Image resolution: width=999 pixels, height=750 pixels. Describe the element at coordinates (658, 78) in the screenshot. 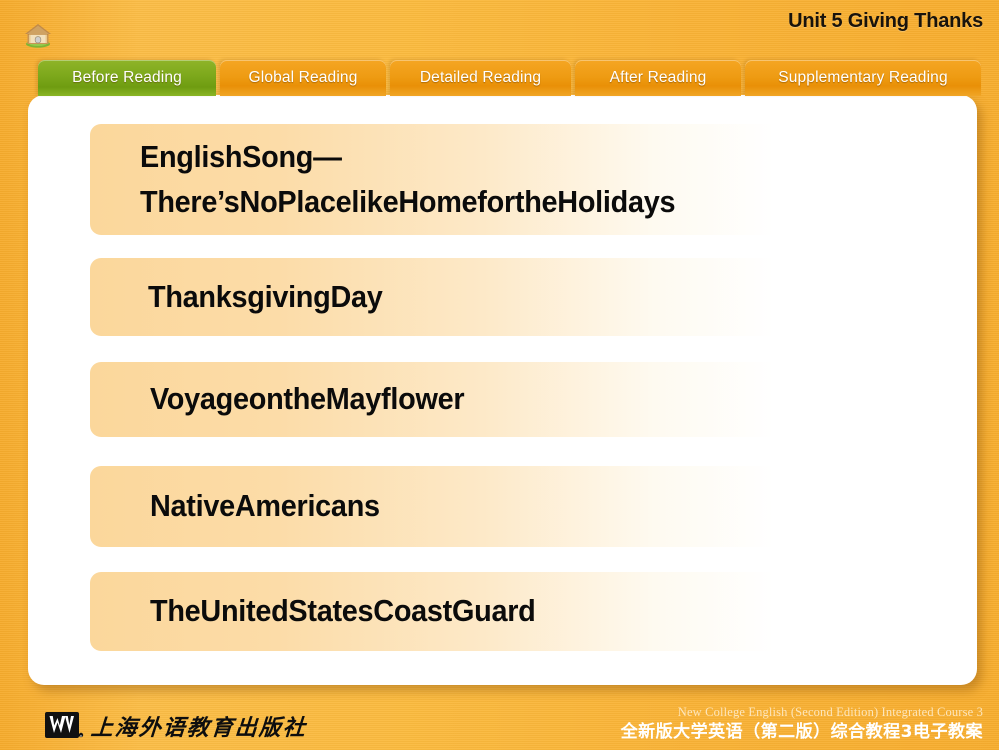

I see `tab-after-reading: After Reading` at that location.